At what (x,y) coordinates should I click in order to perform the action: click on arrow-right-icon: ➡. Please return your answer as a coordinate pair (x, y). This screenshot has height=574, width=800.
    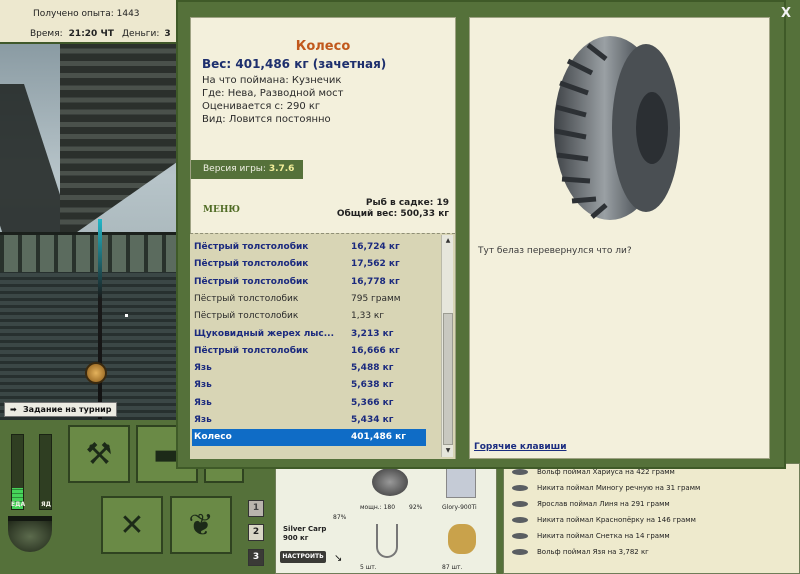
    Looking at the image, I should click on (13, 409).